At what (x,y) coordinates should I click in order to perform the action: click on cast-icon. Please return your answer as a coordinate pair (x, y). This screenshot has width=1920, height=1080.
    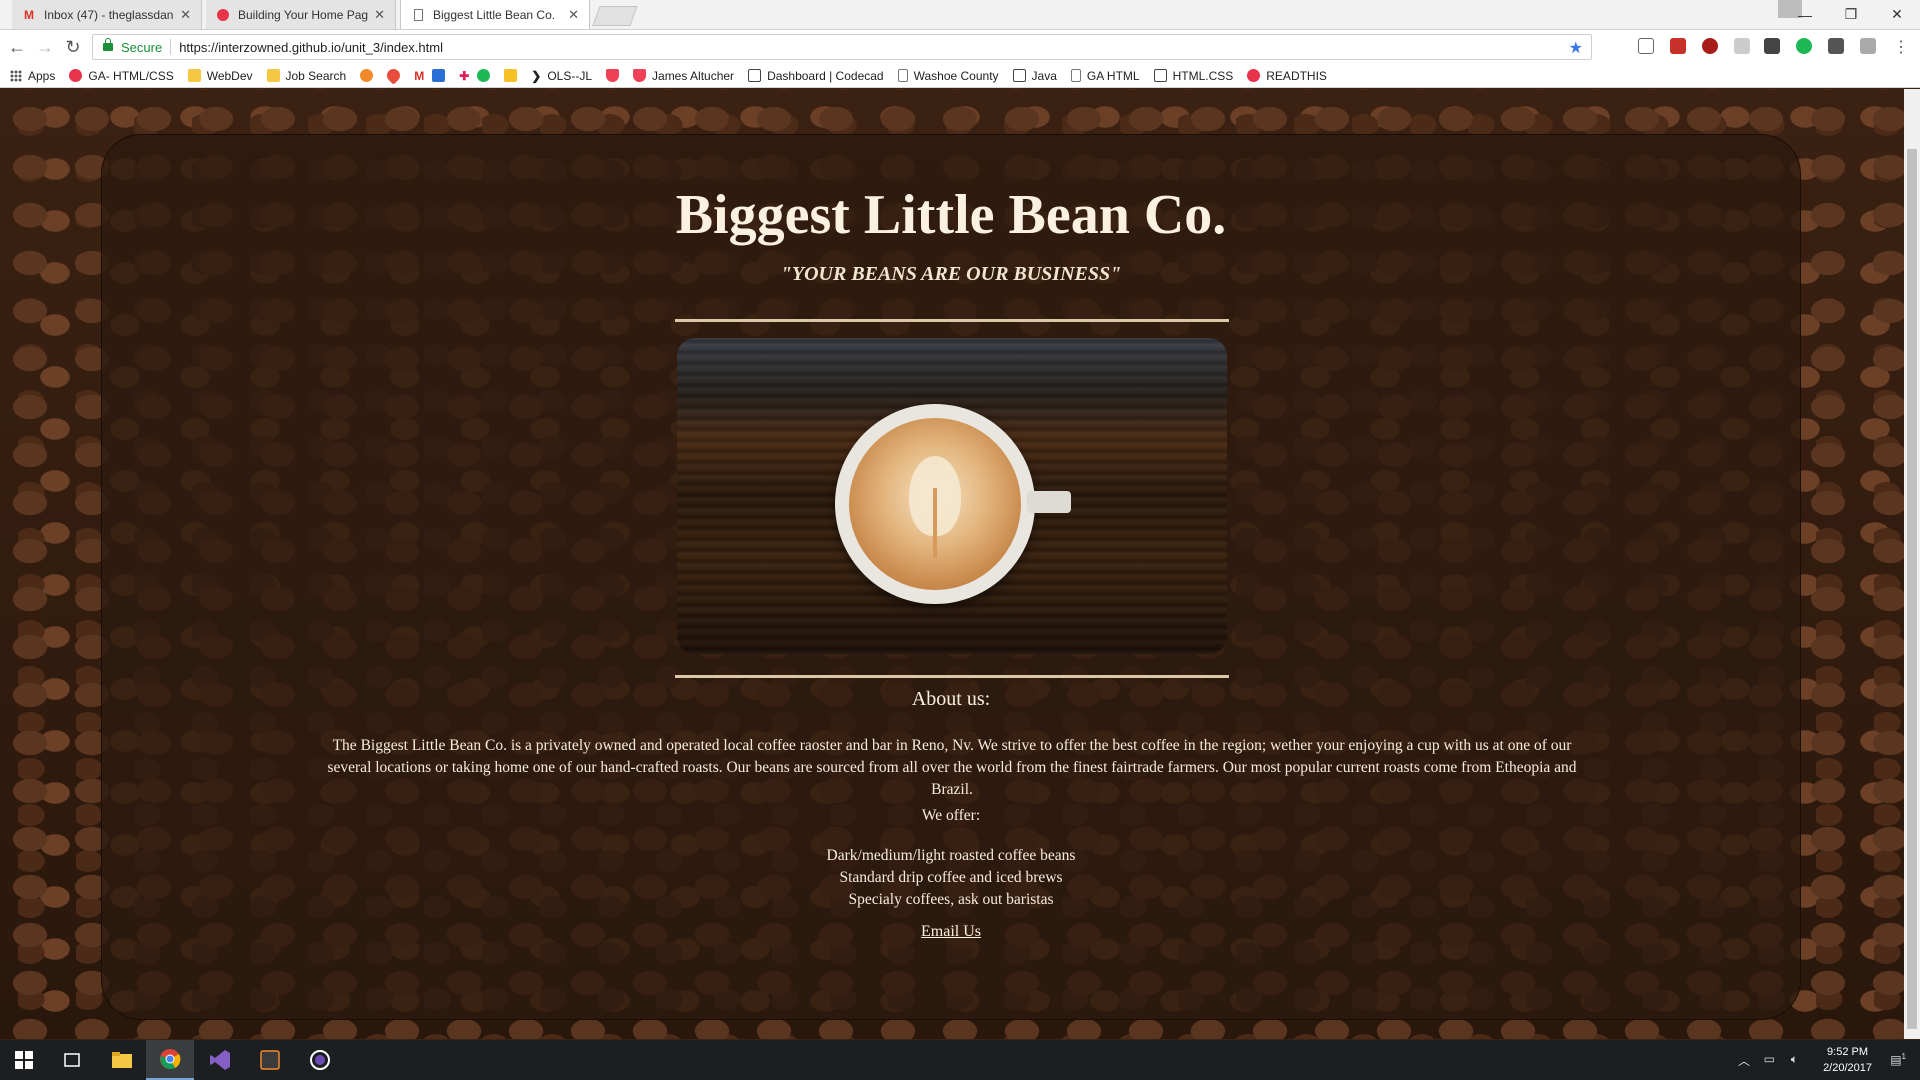
    Looking at the image, I should click on (1646, 46).